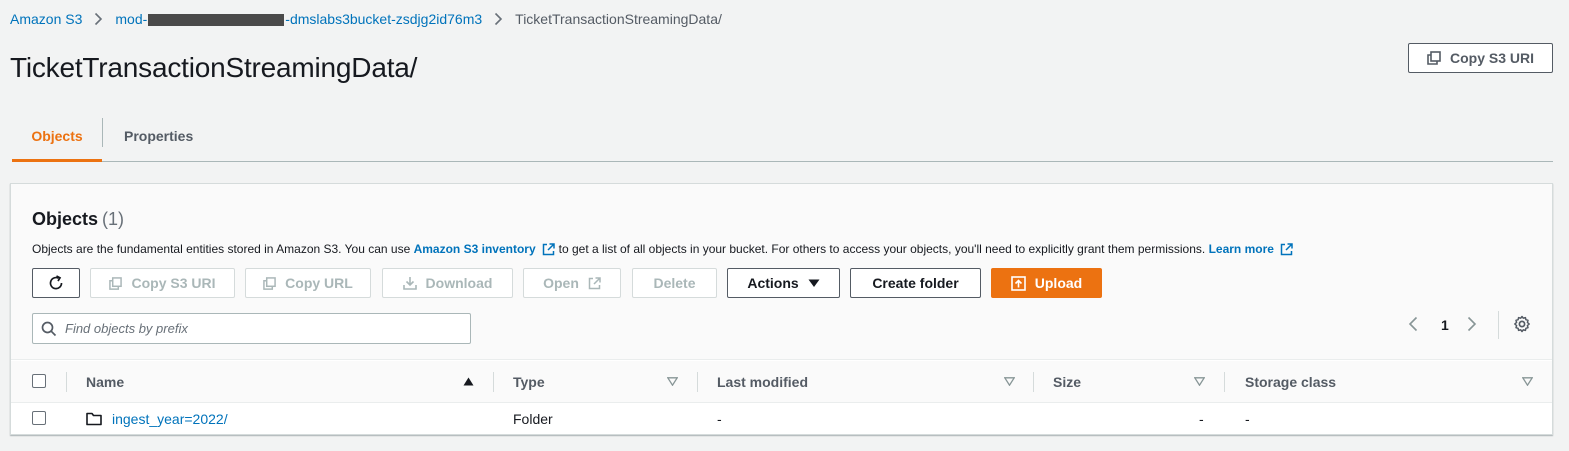  I want to click on search-box, so click(251, 328).